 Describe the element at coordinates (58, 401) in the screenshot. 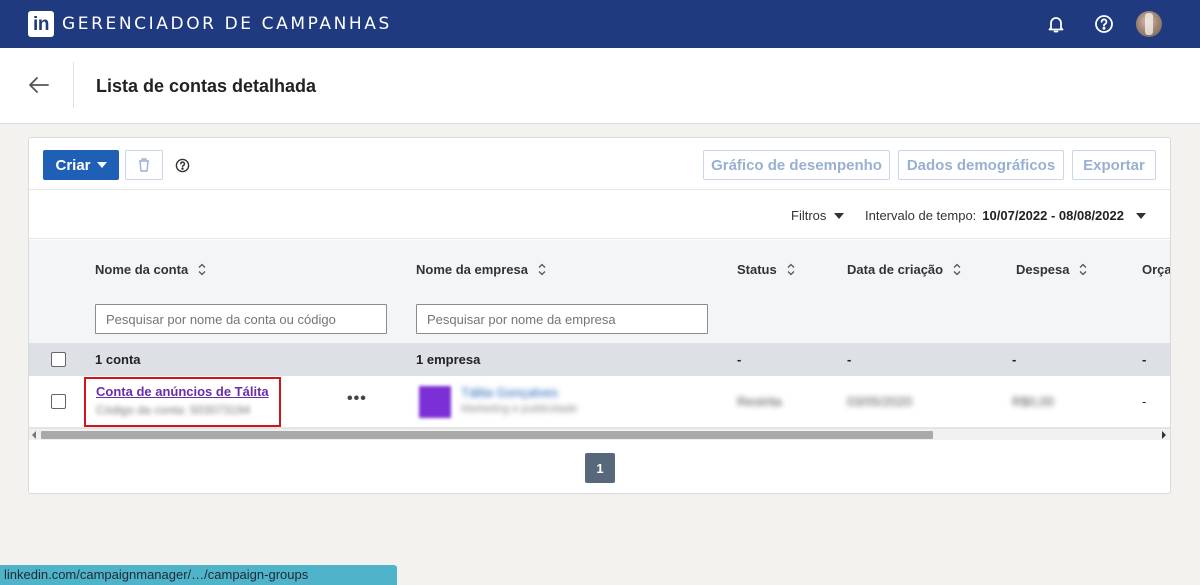

I see `row-checkbox` at that location.